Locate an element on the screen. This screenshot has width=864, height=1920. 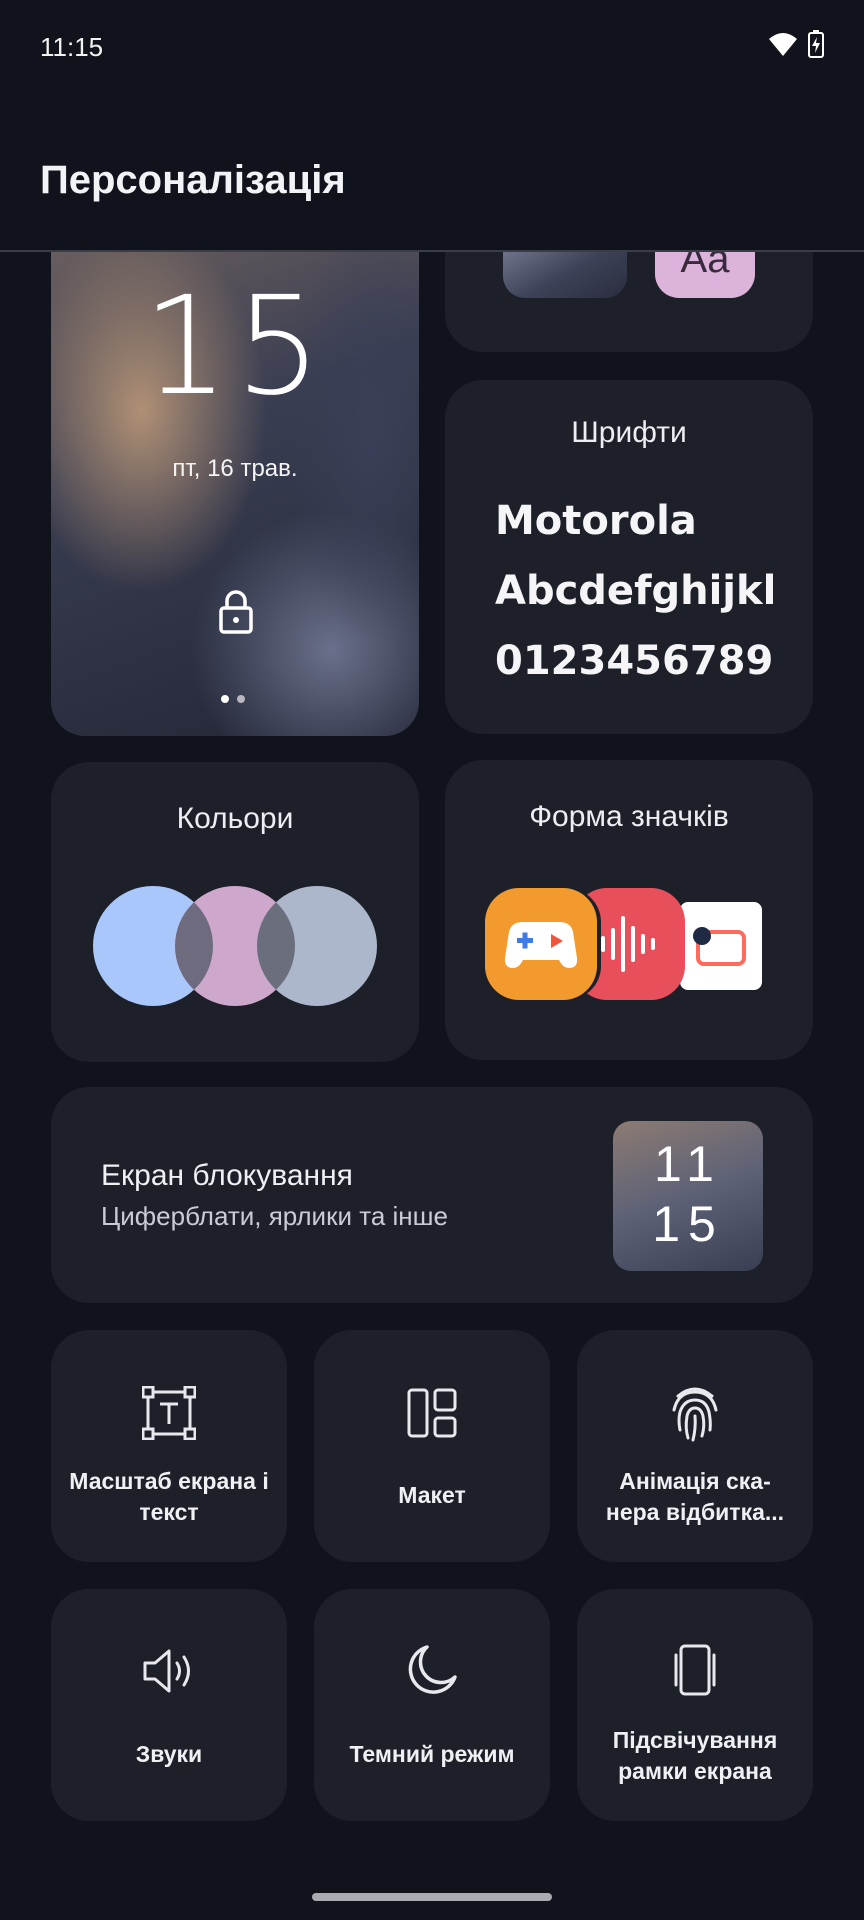
font-sample-line2: Abcdefghijkl is located at coordinates (636, 591).